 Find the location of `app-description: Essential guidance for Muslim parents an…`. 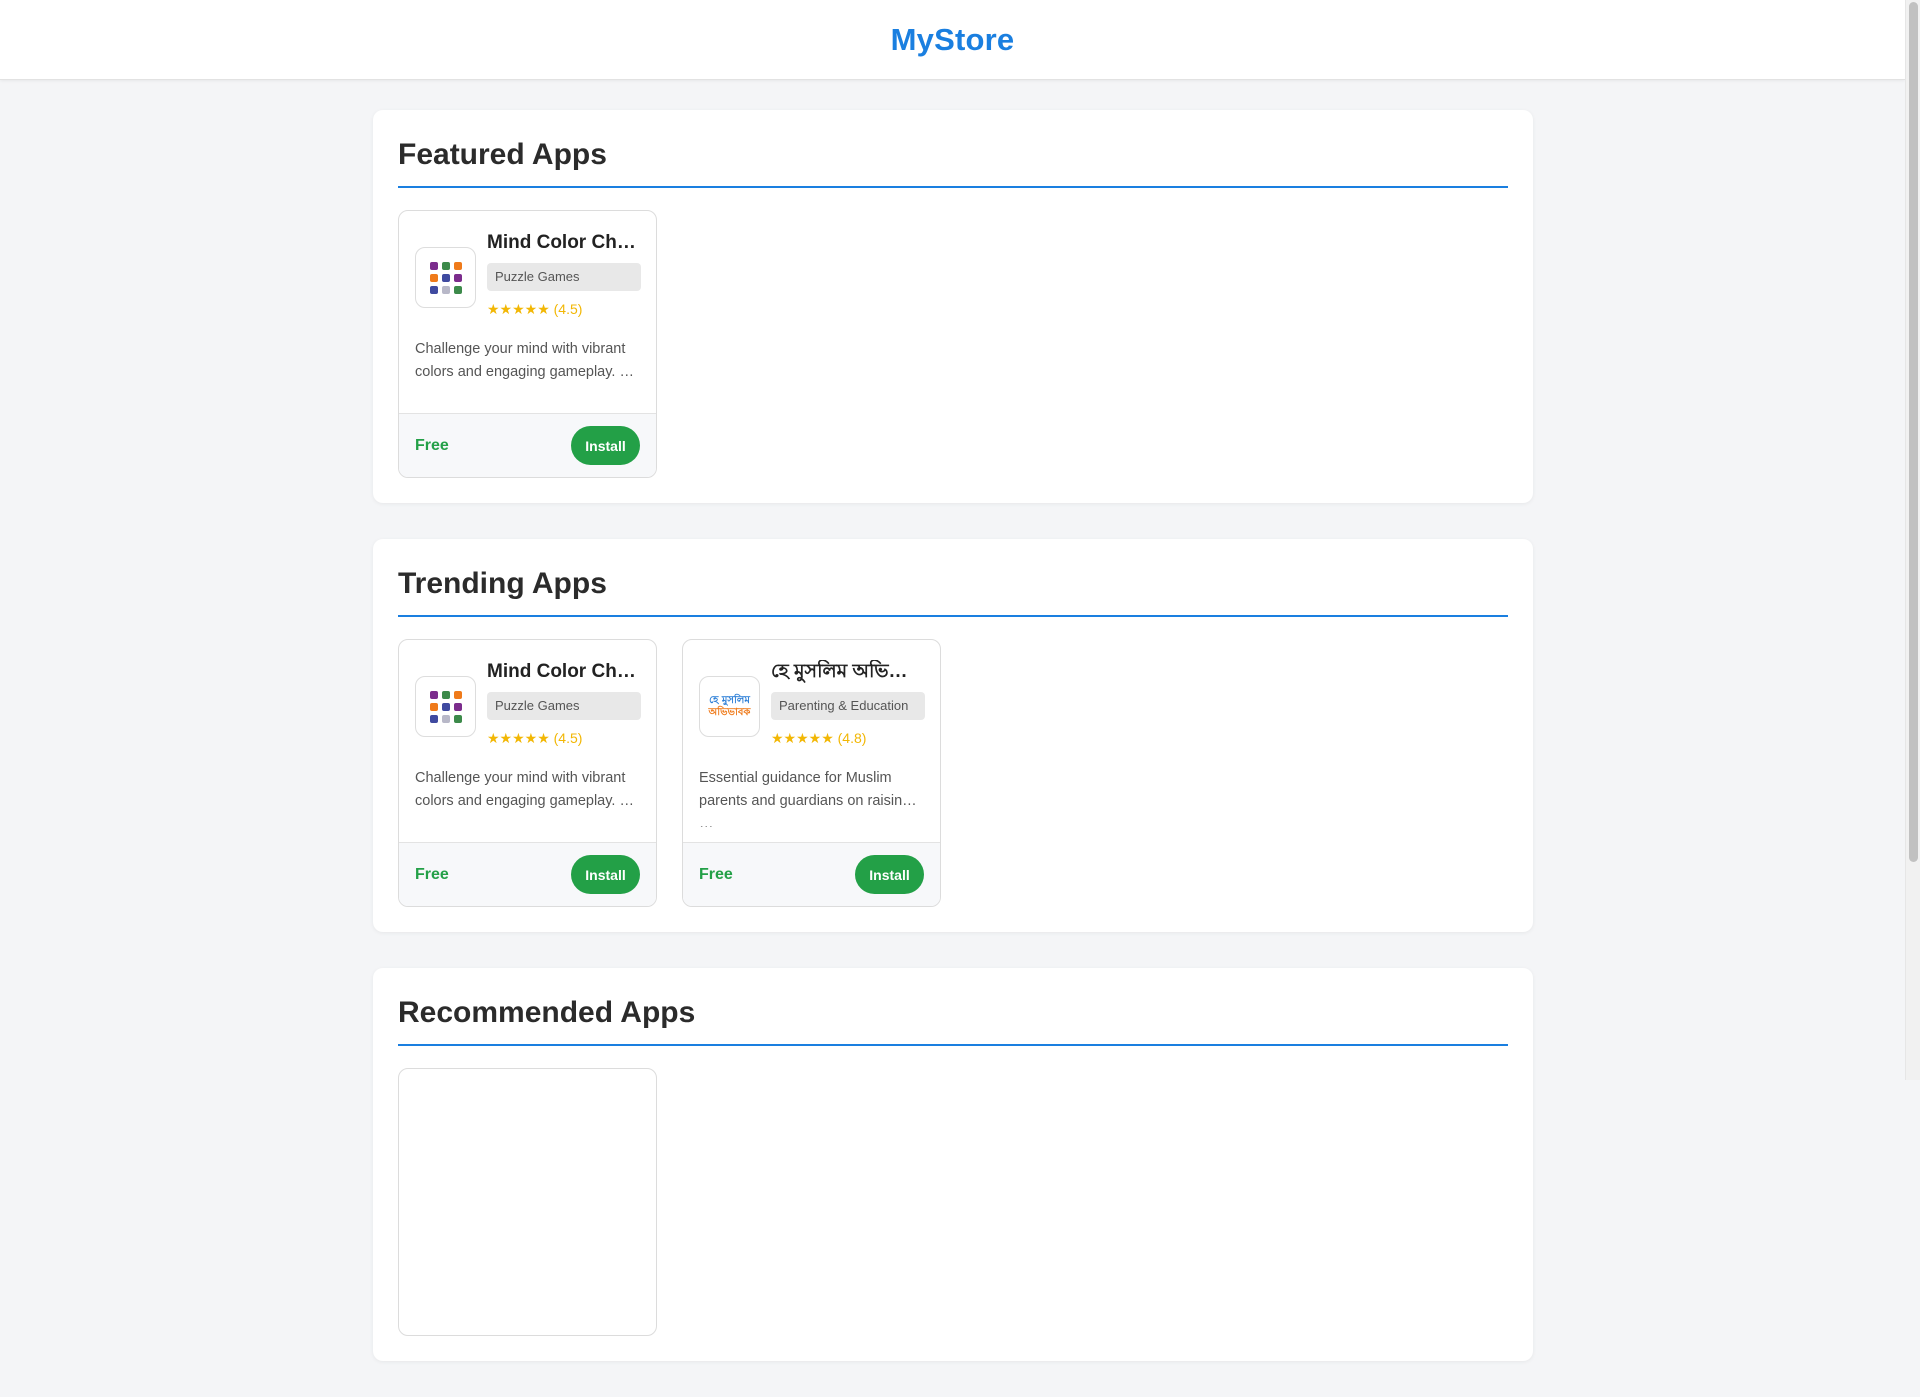

app-description: Essential guidance for Muslim parents an… is located at coordinates (805, 798).